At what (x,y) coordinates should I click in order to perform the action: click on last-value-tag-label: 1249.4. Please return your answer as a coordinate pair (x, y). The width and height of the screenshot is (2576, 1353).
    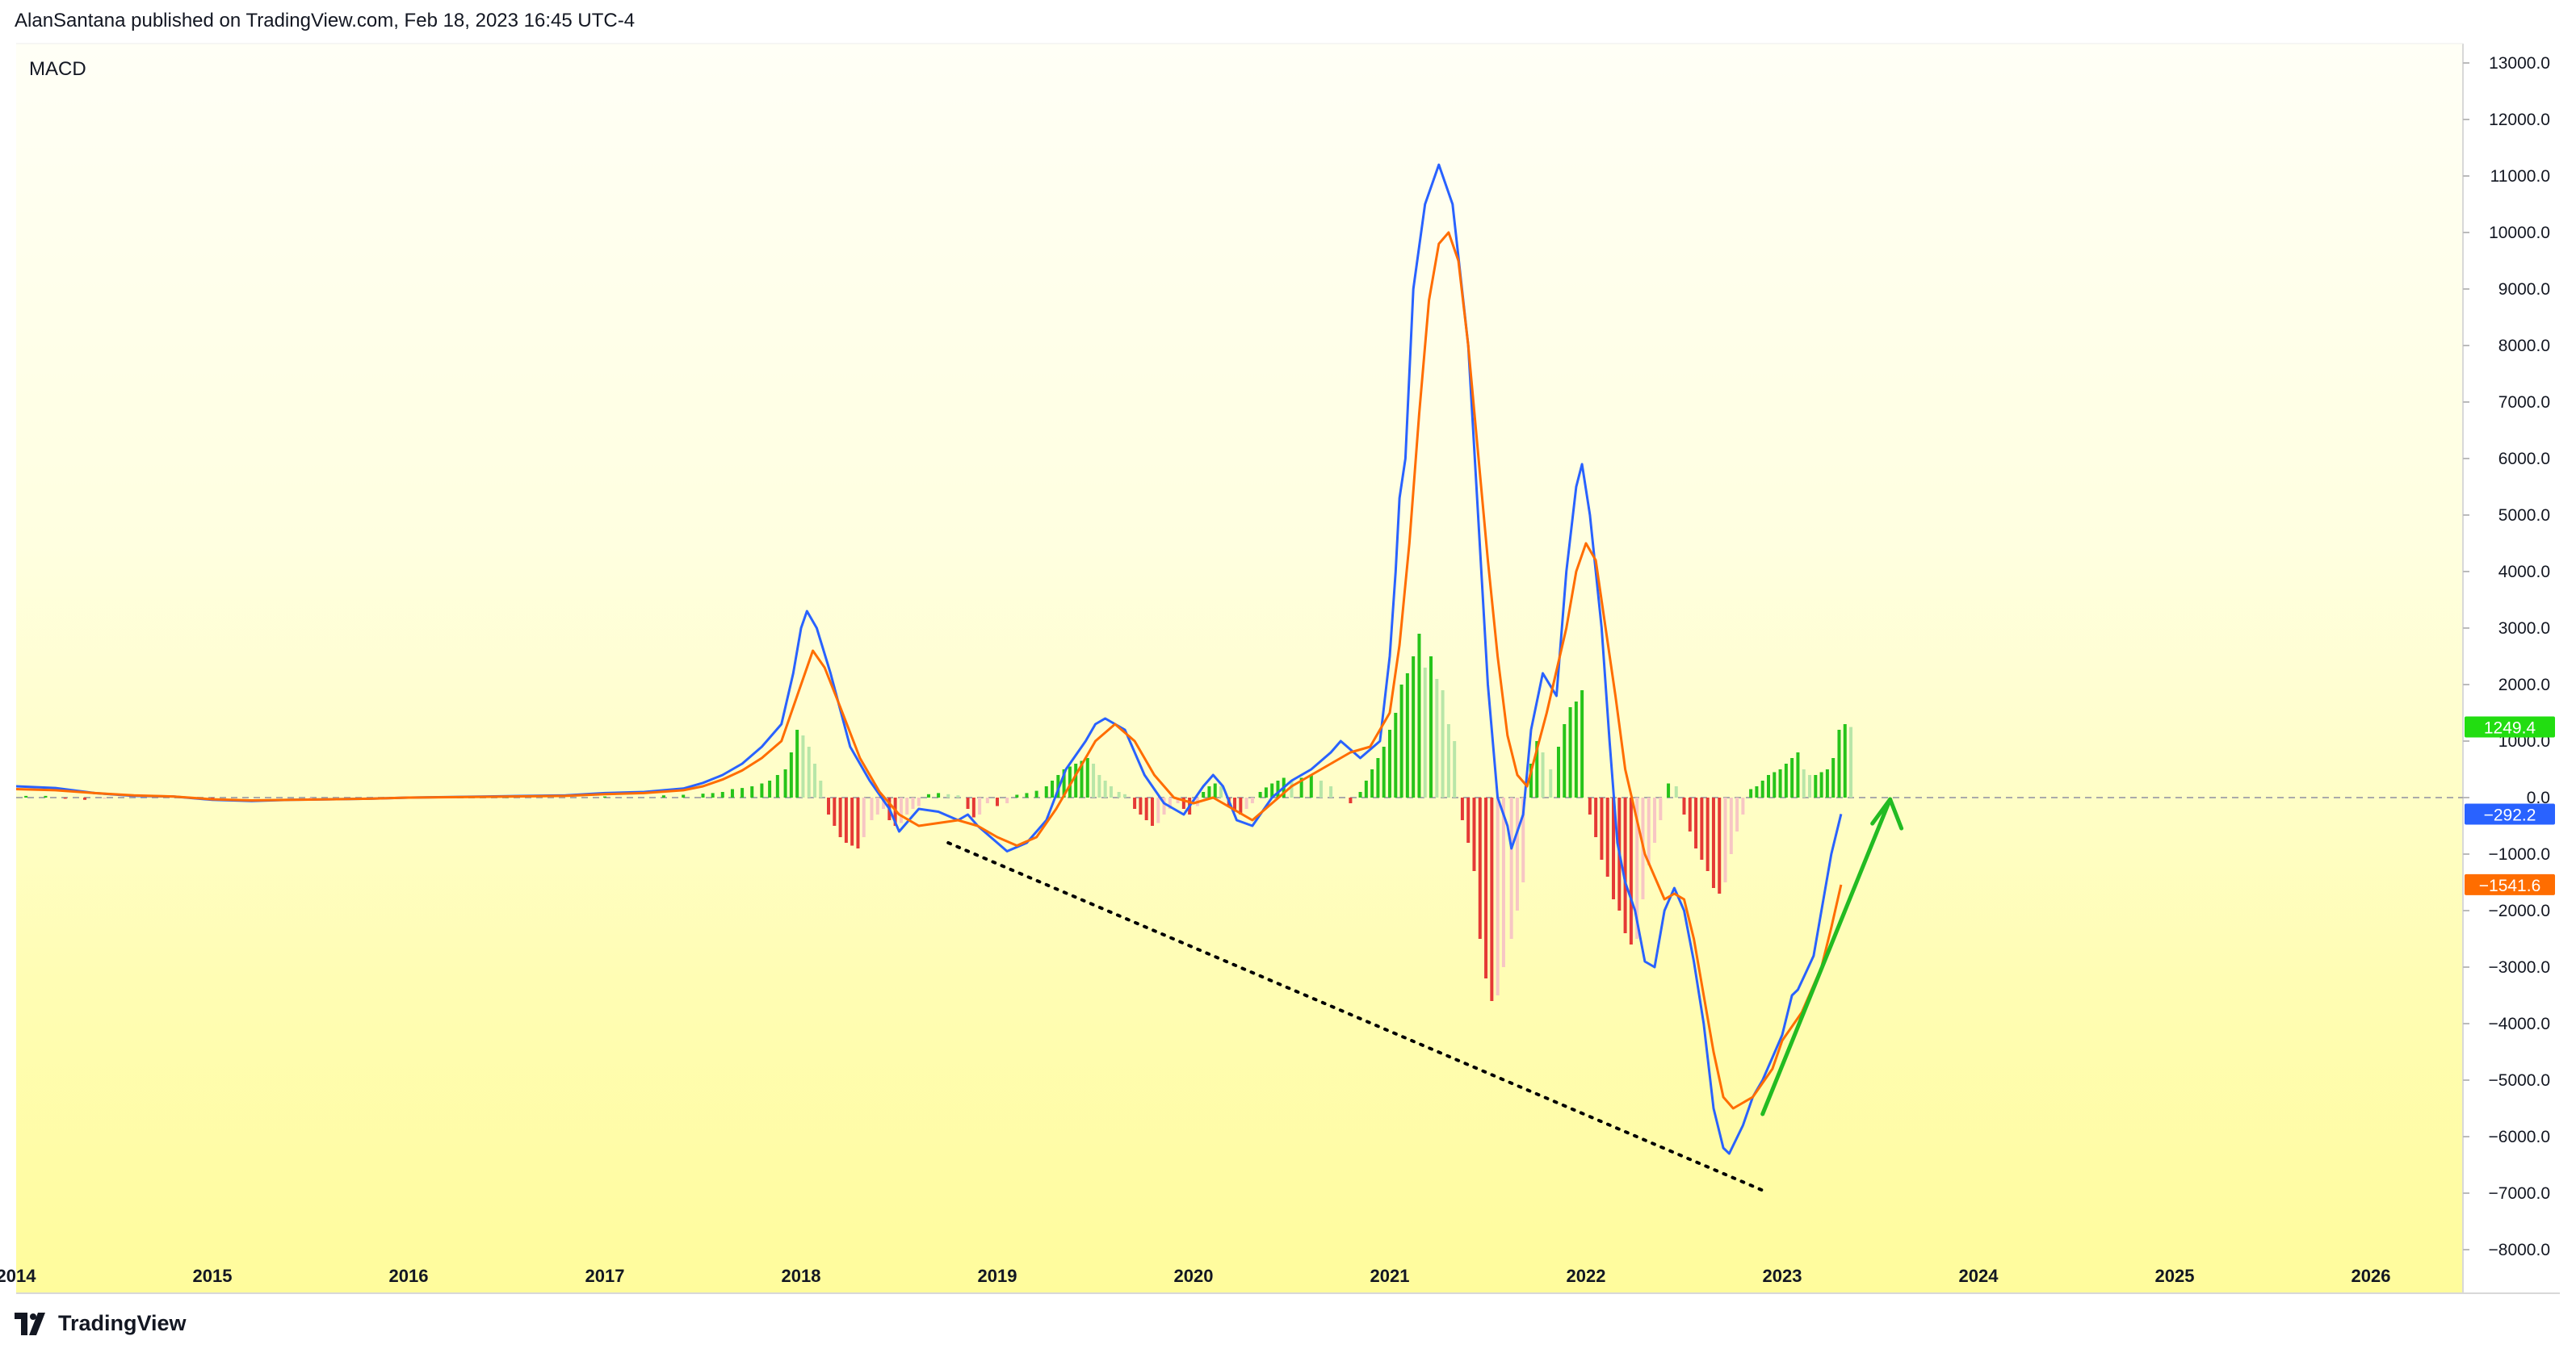
    Looking at the image, I should click on (2510, 728).